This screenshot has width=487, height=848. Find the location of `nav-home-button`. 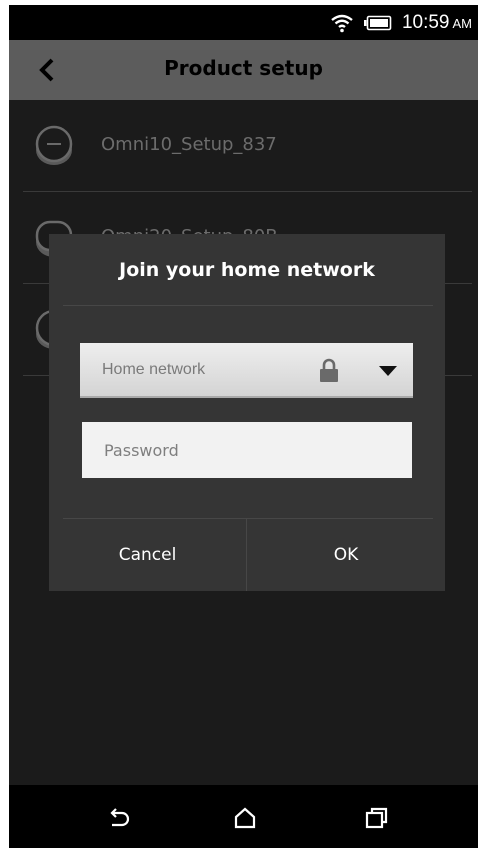

nav-home-button is located at coordinates (245, 818).